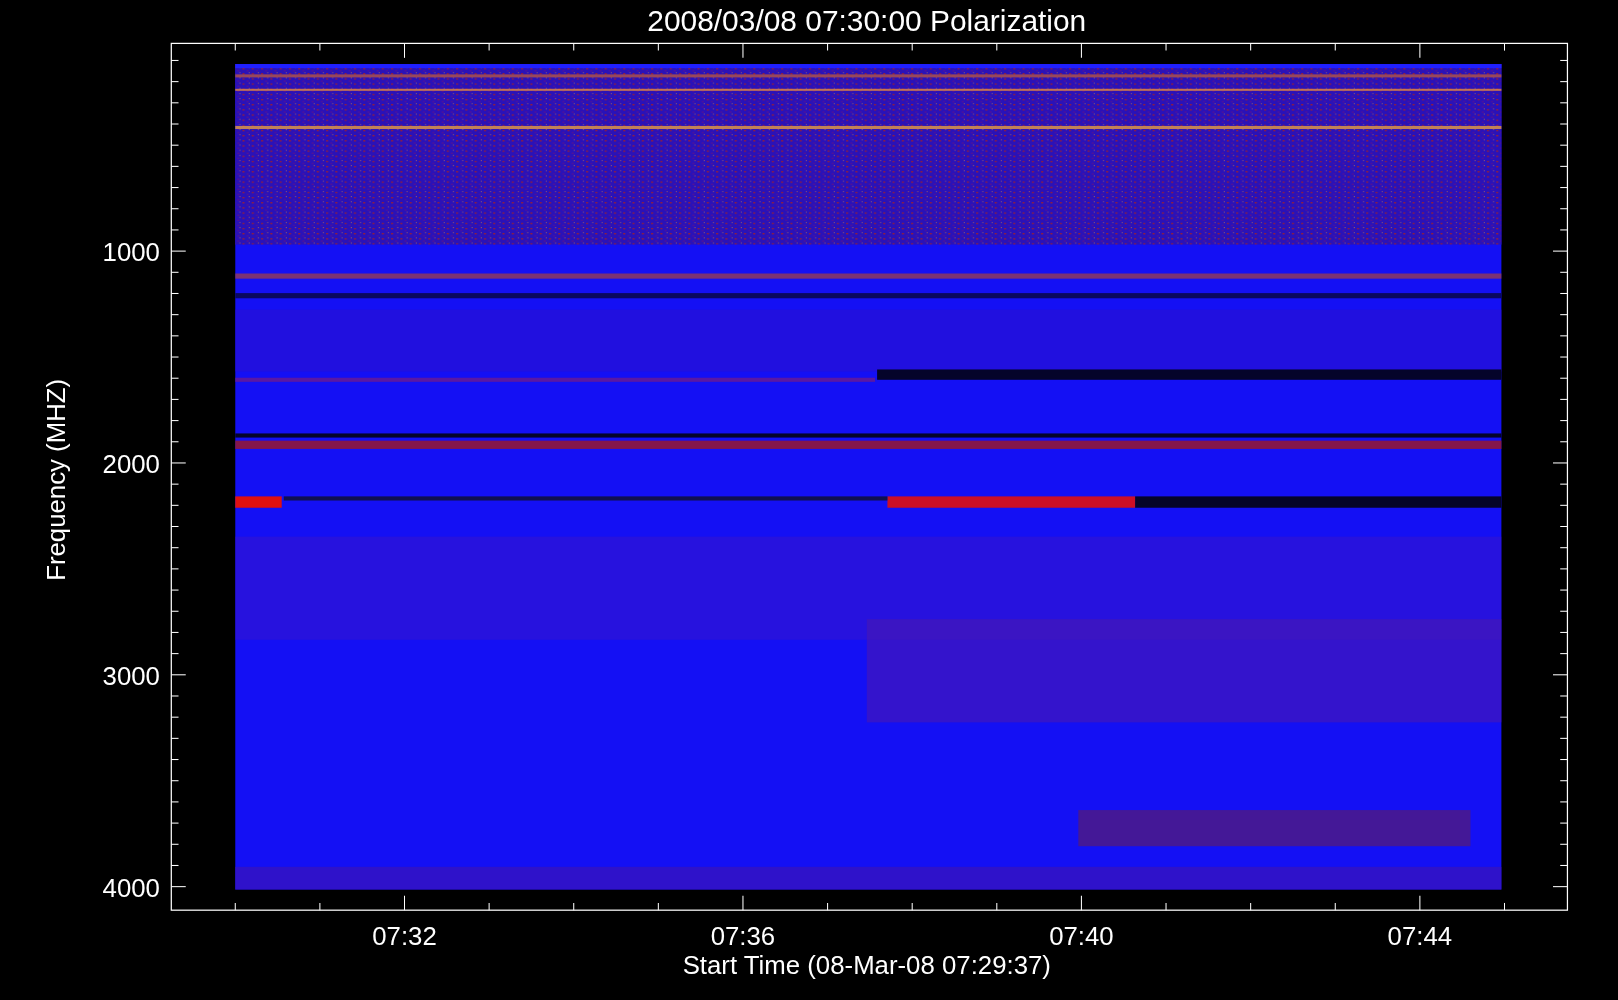  What do you see at coordinates (866, 965) in the screenshot?
I see `x-axis-title: Start Time (08-Mar-08 07:29:37)` at bounding box center [866, 965].